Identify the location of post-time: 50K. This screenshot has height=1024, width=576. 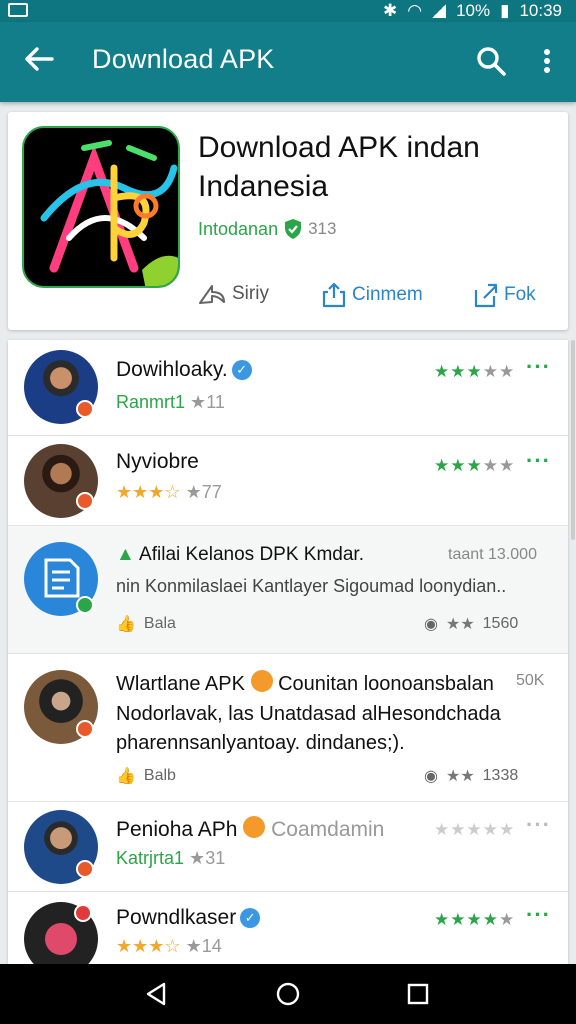
(530, 680).